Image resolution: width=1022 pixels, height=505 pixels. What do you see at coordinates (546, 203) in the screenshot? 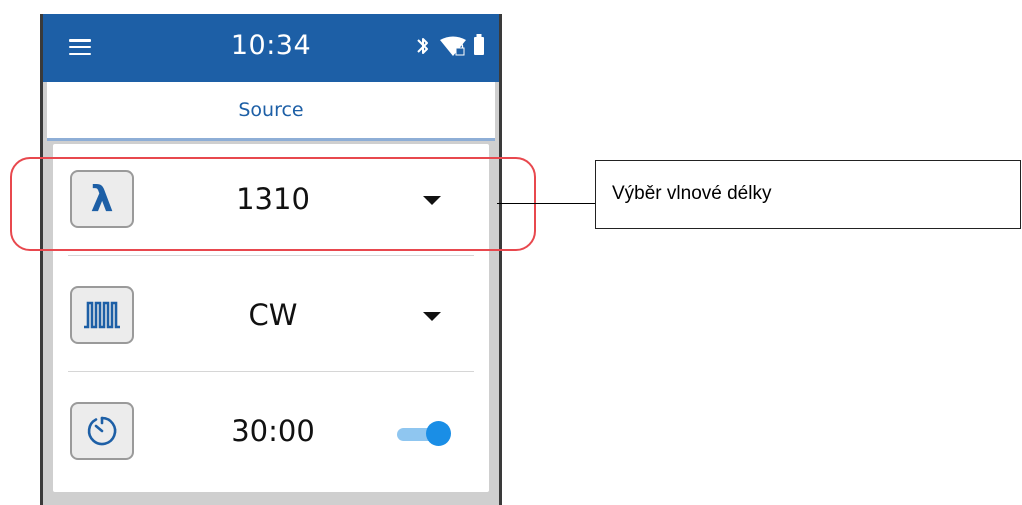
I see `callout-leader-line` at bounding box center [546, 203].